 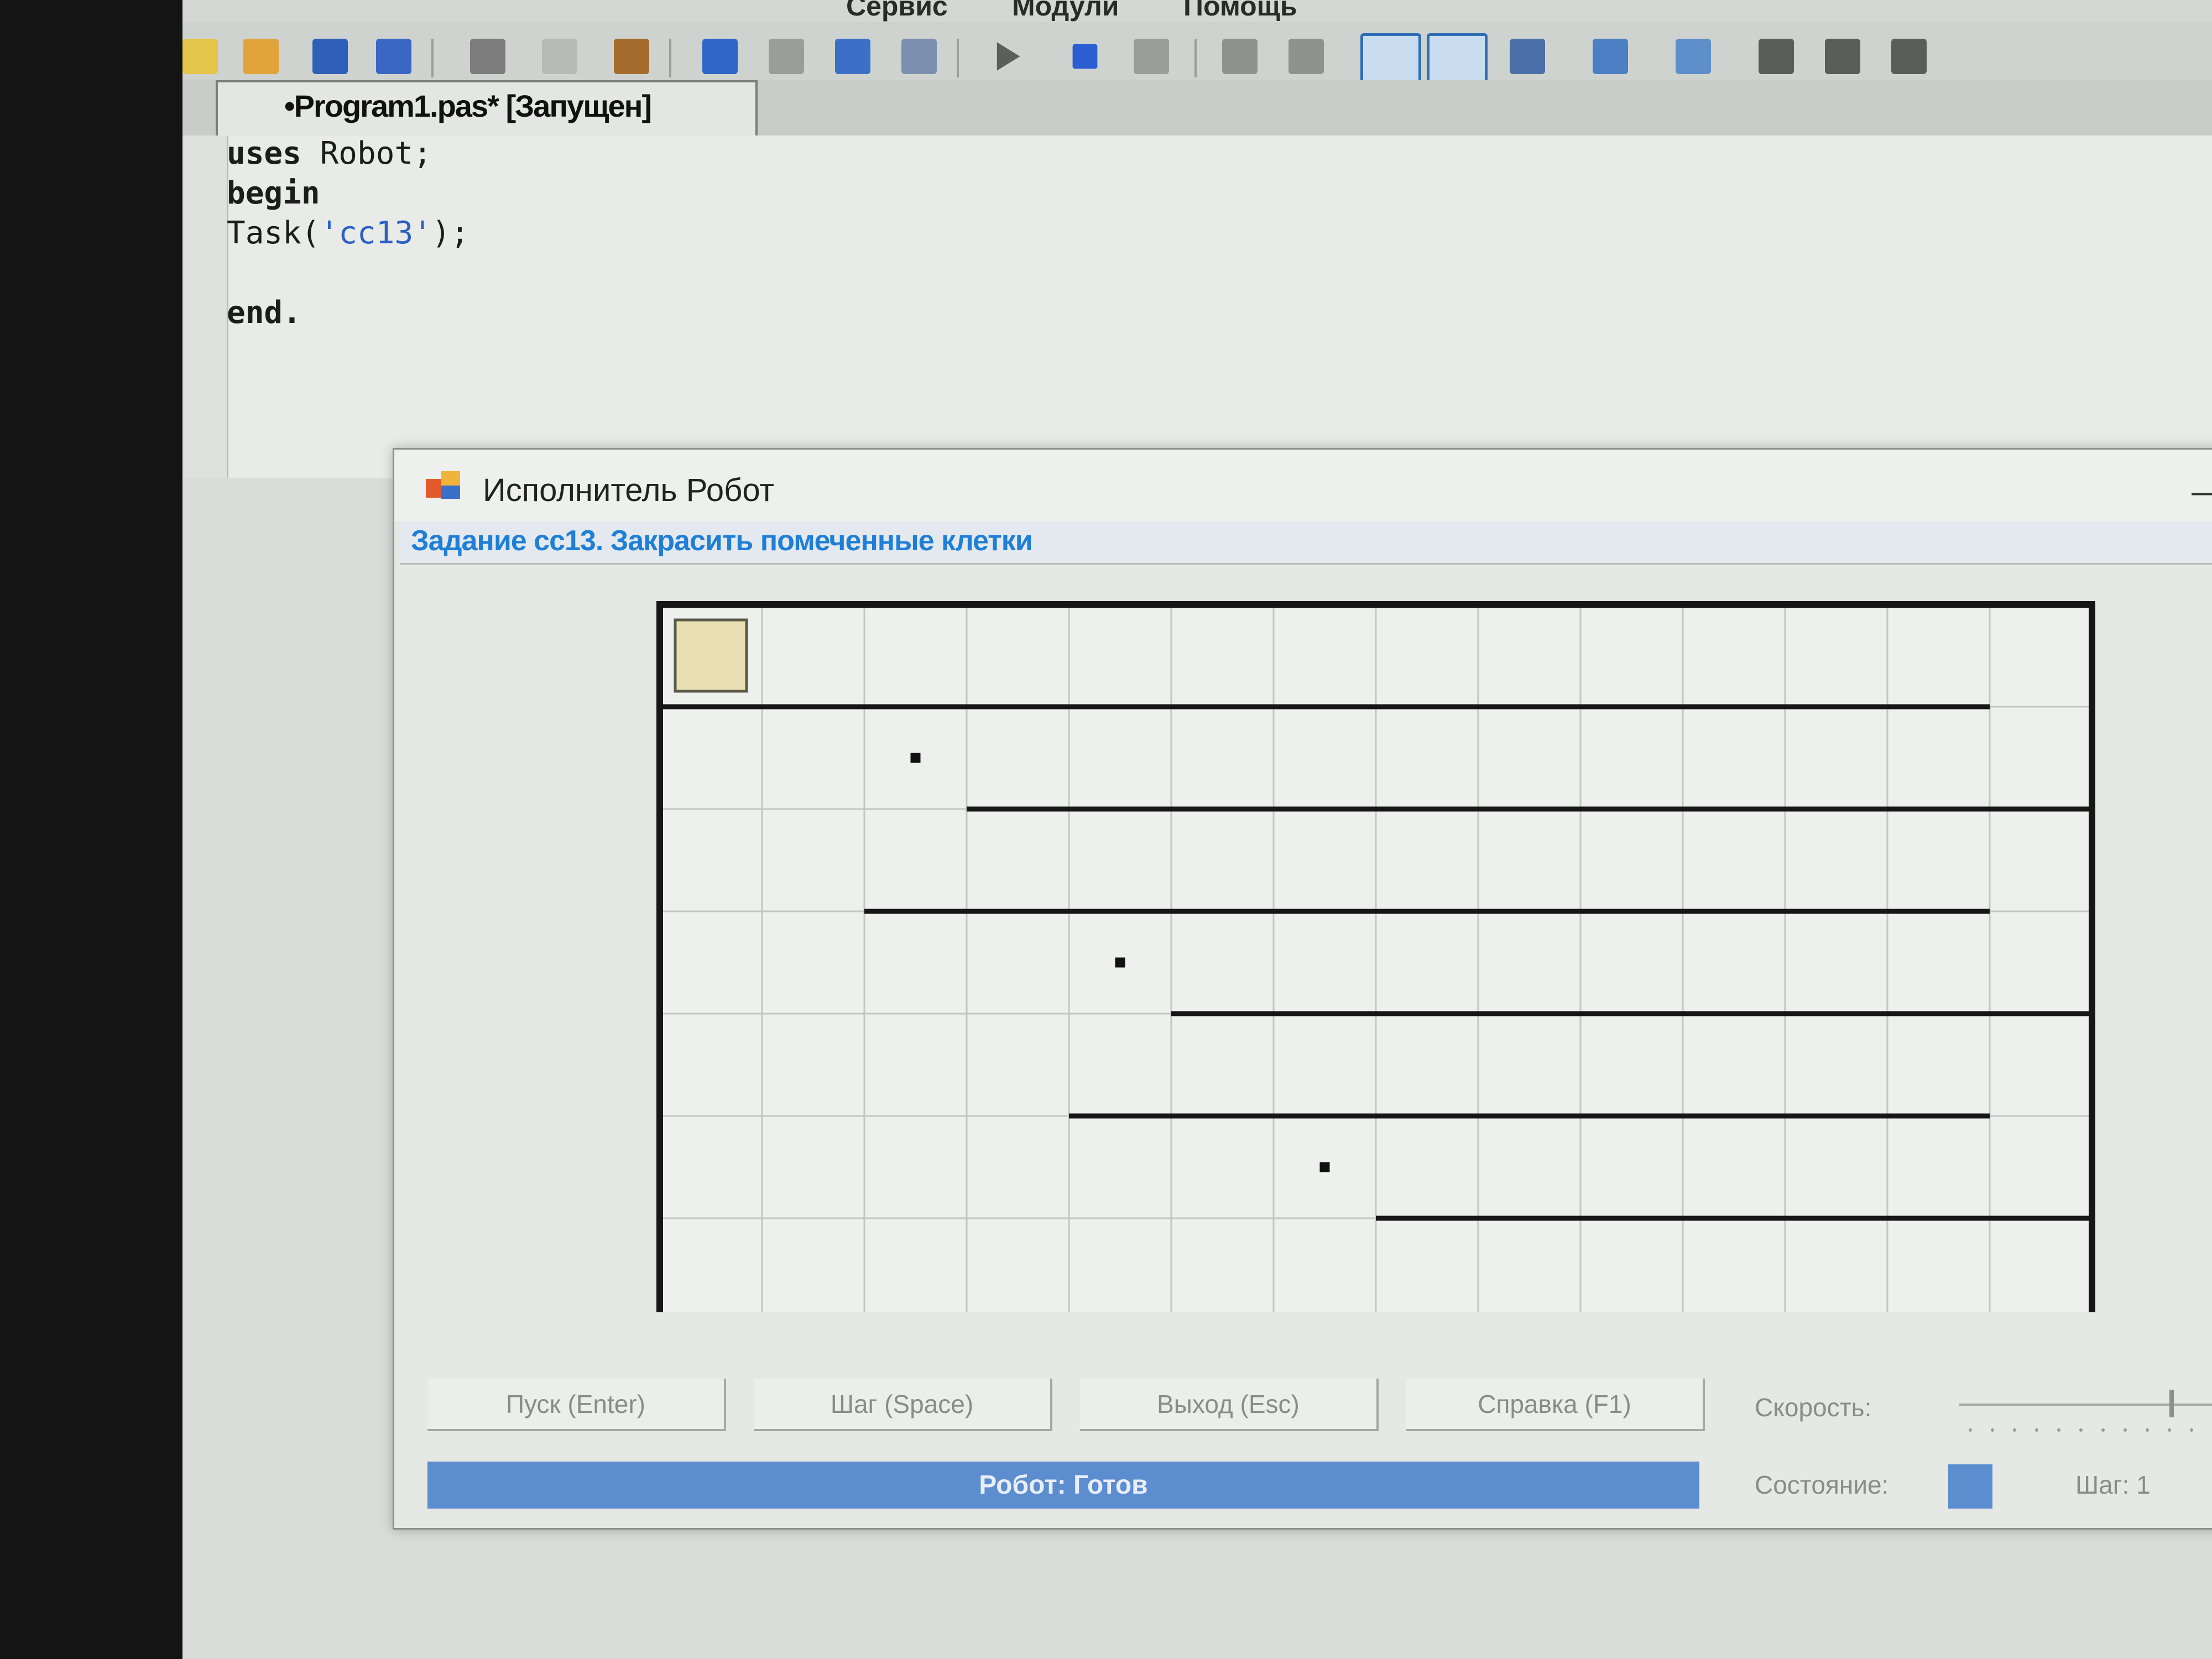 I want to click on keyword-begin: begin, so click(x=274, y=193).